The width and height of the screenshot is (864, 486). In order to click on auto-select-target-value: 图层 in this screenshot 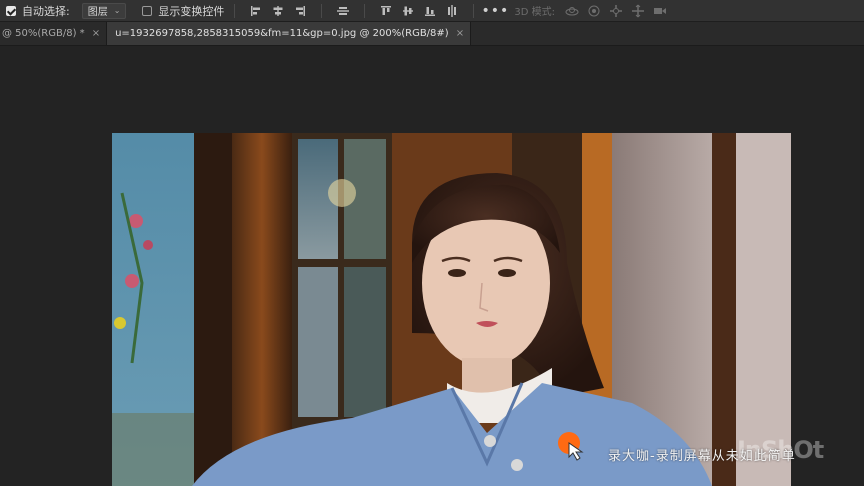, I will do `click(97, 12)`.